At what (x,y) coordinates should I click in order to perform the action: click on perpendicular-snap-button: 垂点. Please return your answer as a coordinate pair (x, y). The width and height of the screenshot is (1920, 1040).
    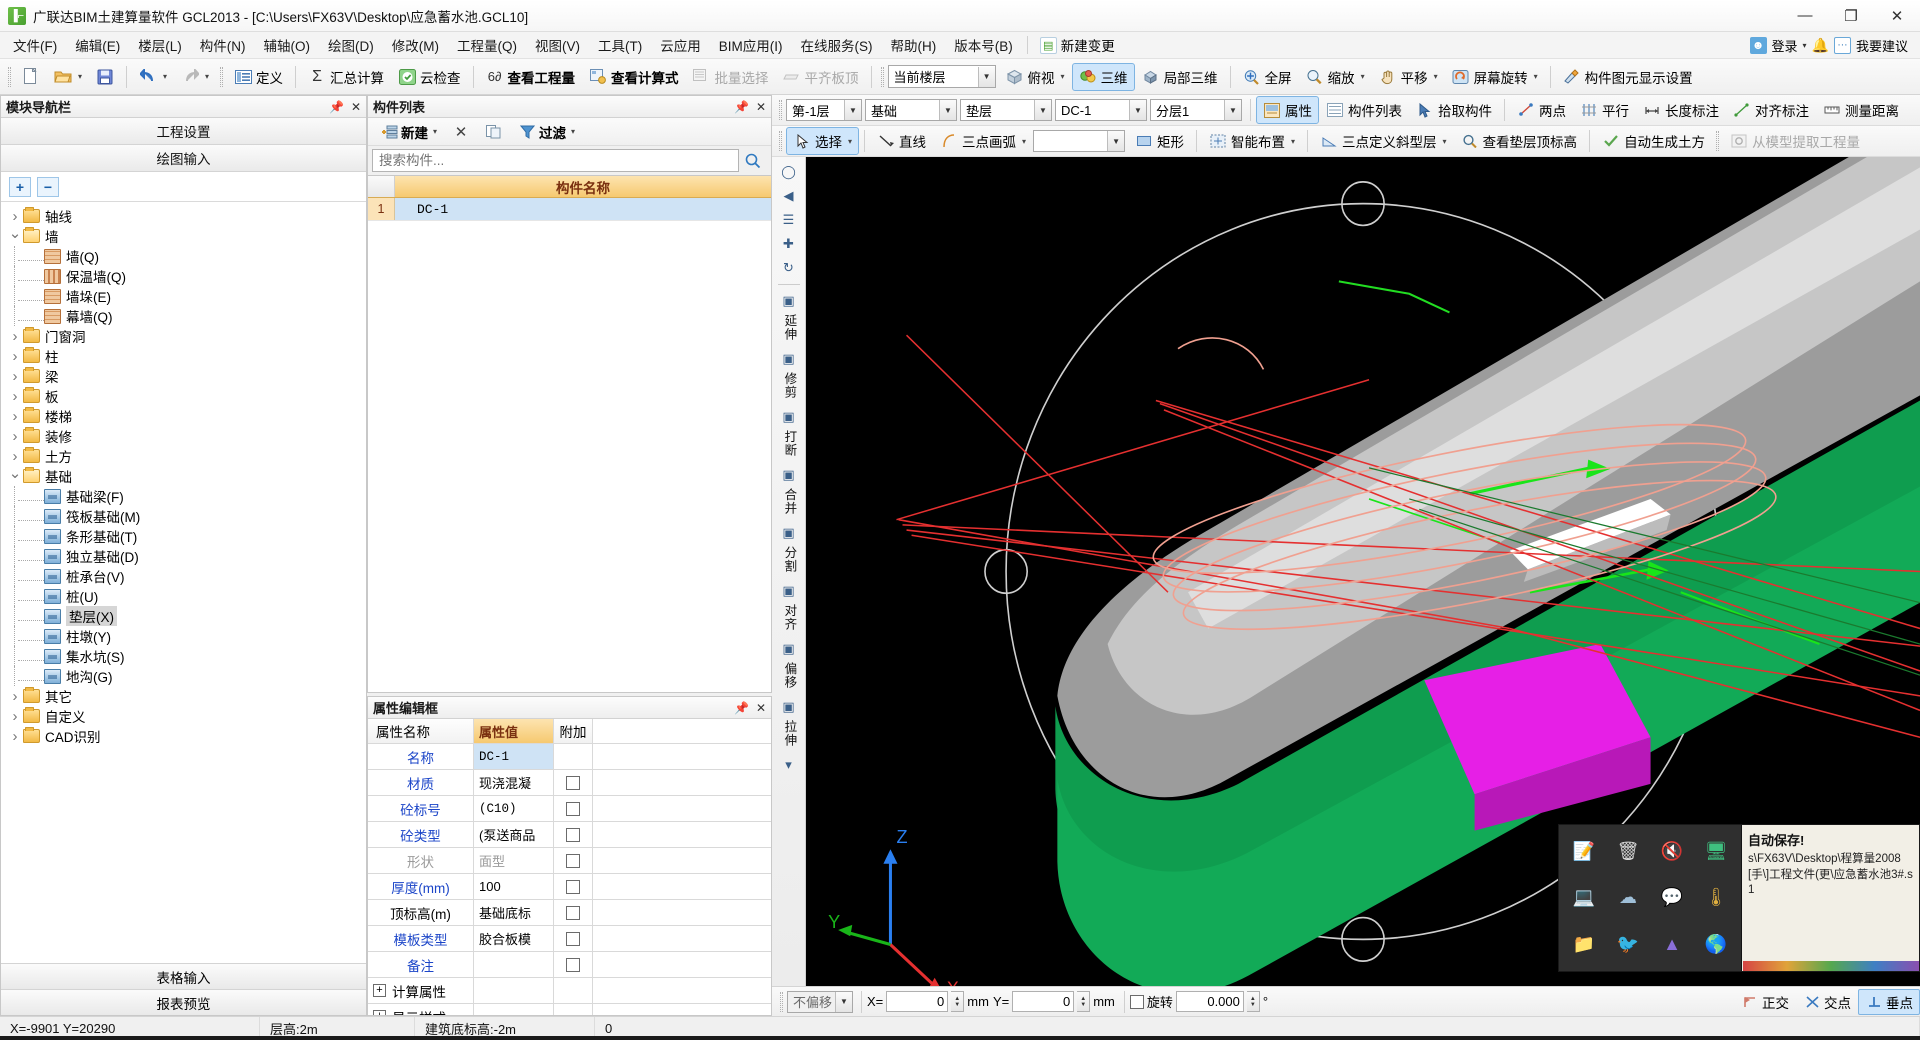
    Looking at the image, I should click on (1889, 1001).